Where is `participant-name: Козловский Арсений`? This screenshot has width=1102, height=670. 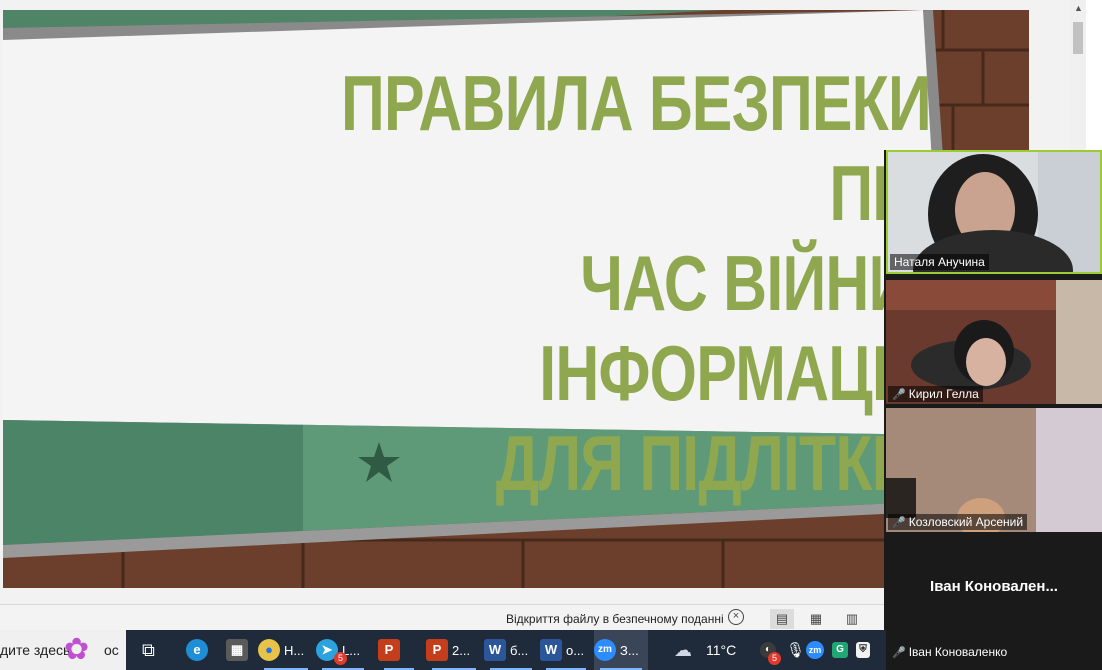
participant-name: Козловский Арсений is located at coordinates (966, 522).